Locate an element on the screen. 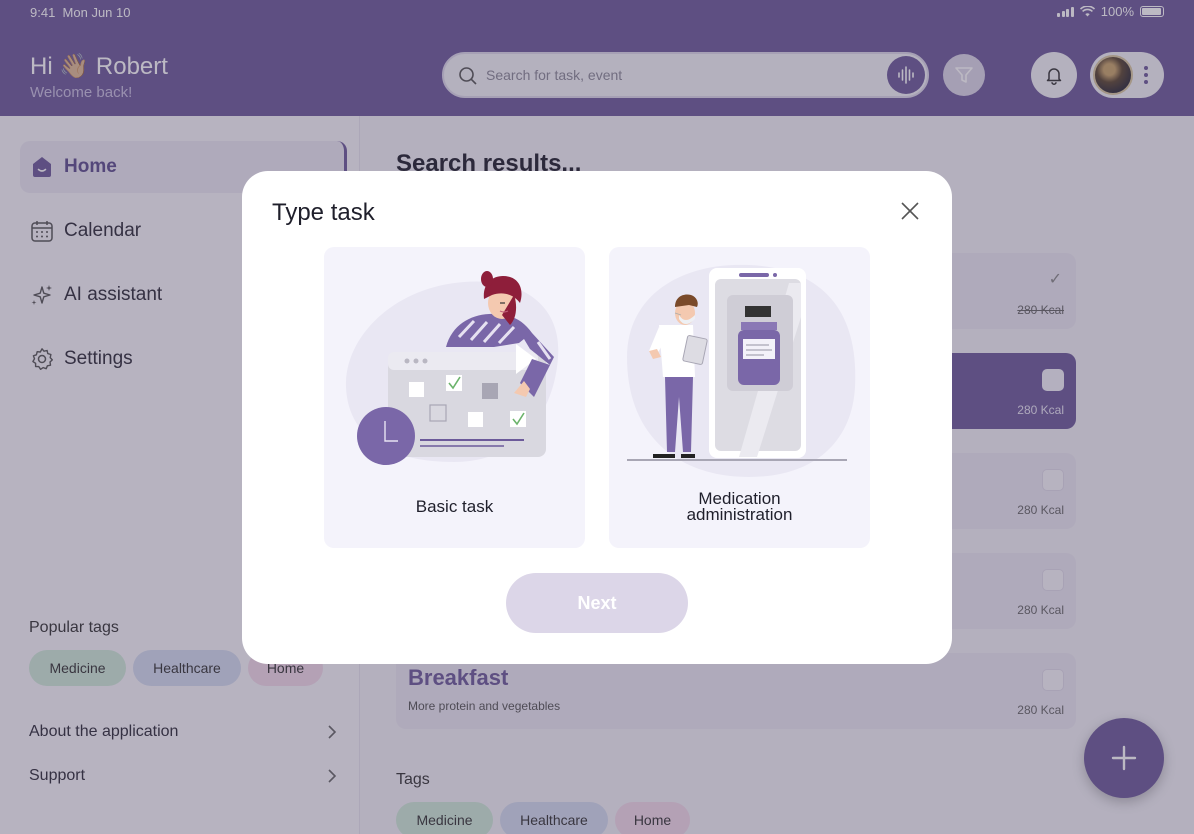 This screenshot has height=834, width=1194. dialog-title: Type task is located at coordinates (323, 212).